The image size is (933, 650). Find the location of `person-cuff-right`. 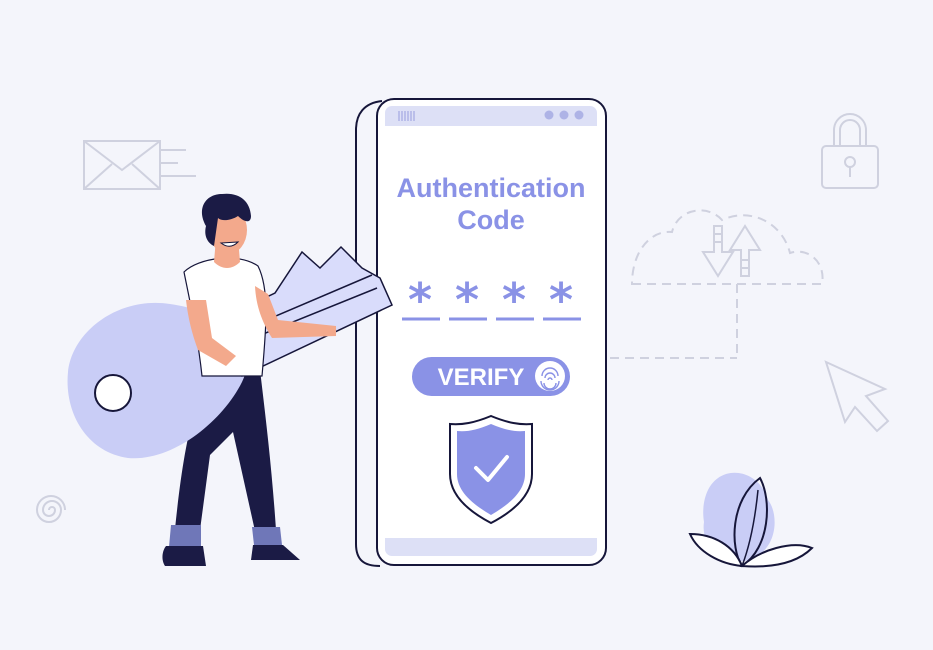

person-cuff-right is located at coordinates (267, 536).